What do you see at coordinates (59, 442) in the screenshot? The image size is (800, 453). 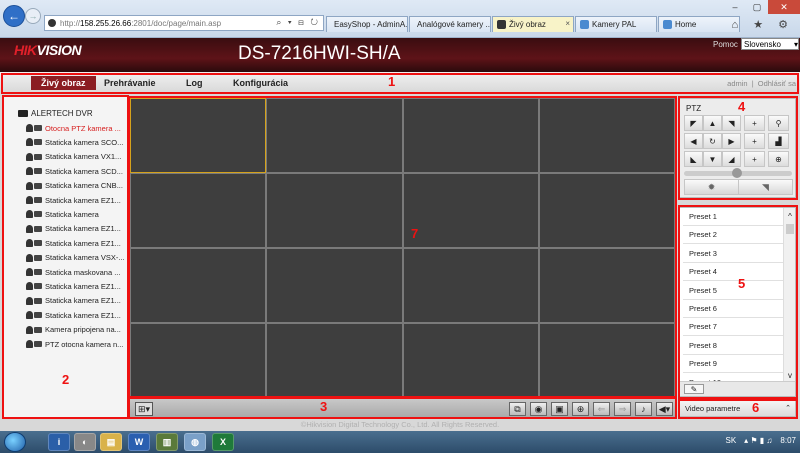 I see `taskbar-app-icon: i` at bounding box center [59, 442].